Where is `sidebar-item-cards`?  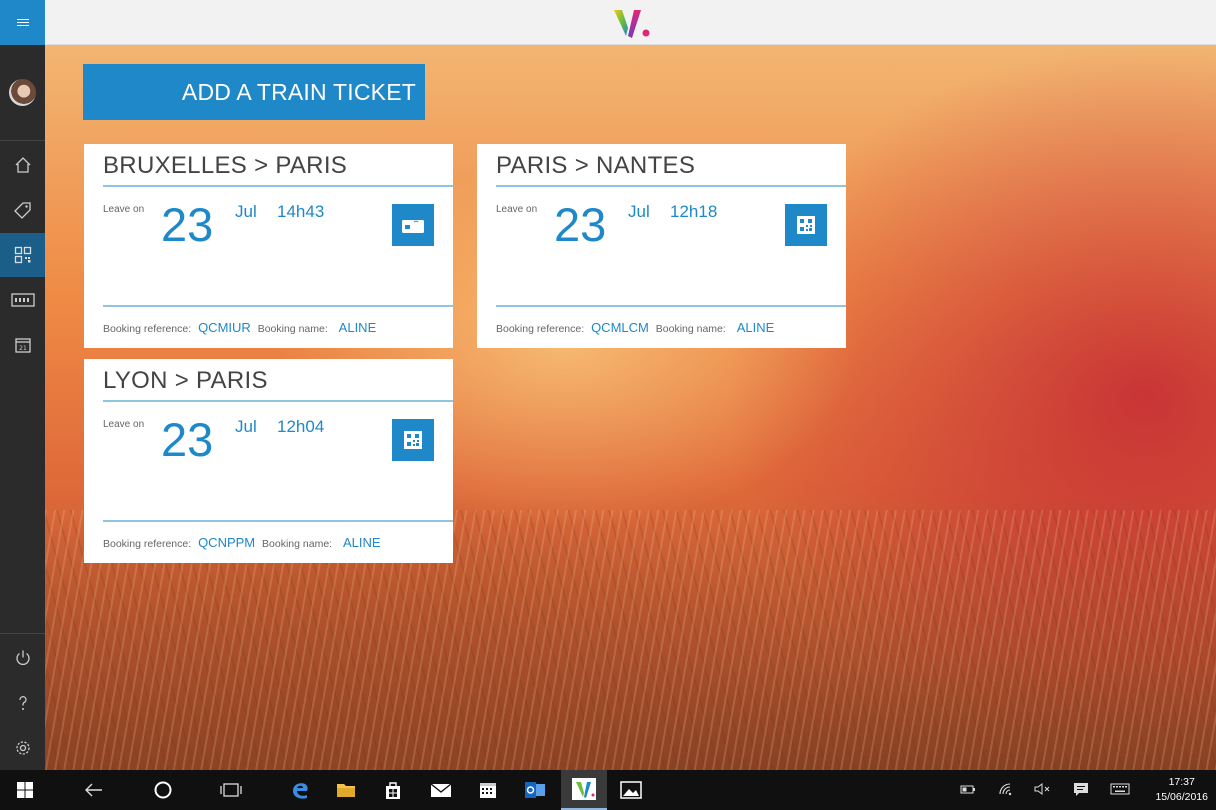
sidebar-item-cards is located at coordinates (22, 300).